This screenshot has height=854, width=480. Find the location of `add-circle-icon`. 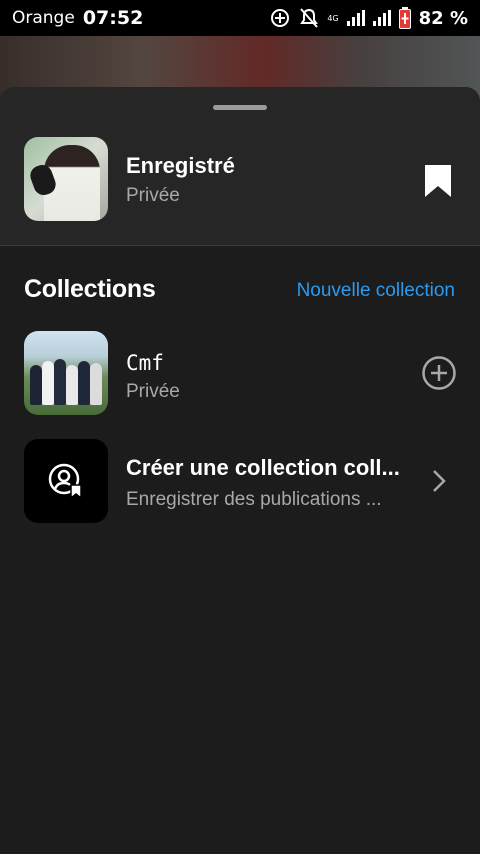

add-circle-icon is located at coordinates (439, 373).